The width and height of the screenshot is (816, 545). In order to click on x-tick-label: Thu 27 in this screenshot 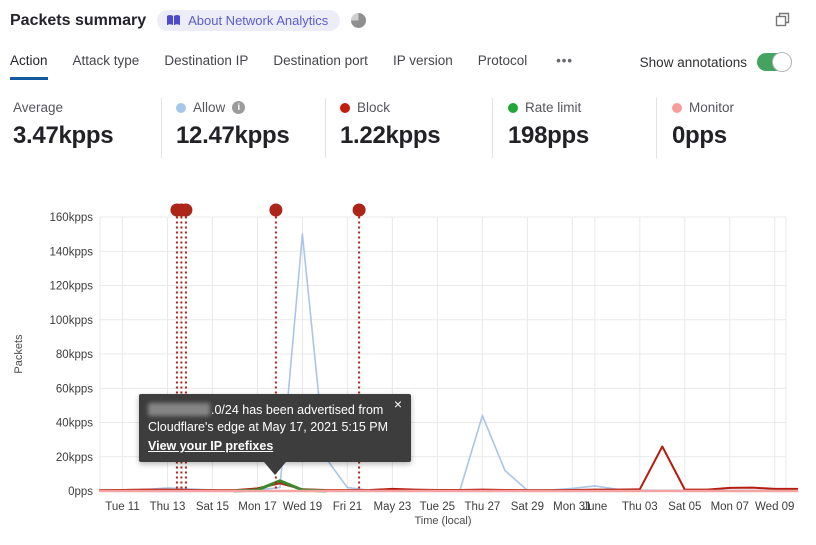, I will do `click(482, 507)`.